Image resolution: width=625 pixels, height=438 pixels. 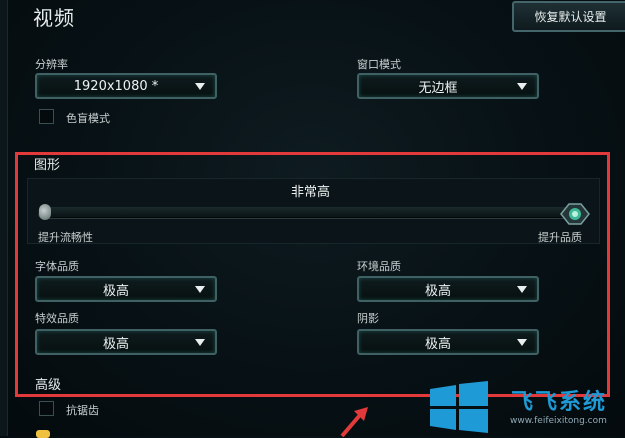 What do you see at coordinates (46, 408) in the screenshot?
I see `antialias-checkbox` at bounding box center [46, 408].